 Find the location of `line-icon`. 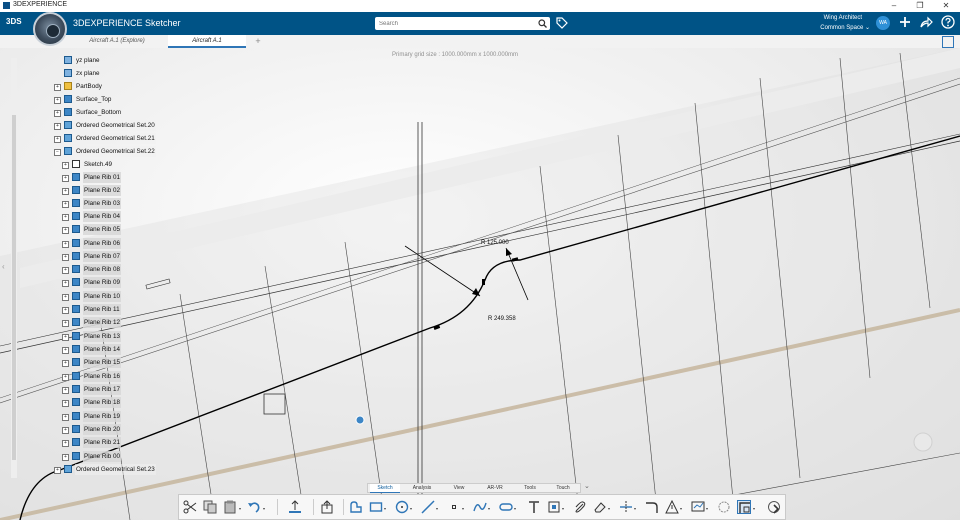

line-icon is located at coordinates (428, 507).